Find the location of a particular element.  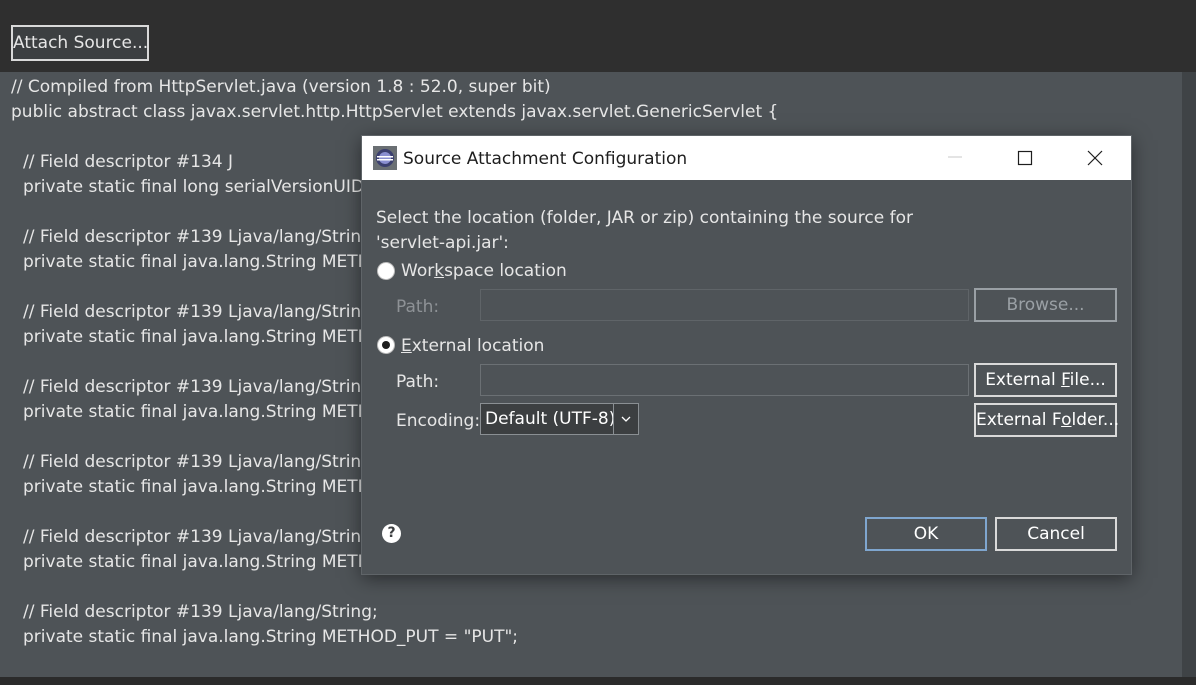

maximize-icon is located at coordinates (1025, 158).